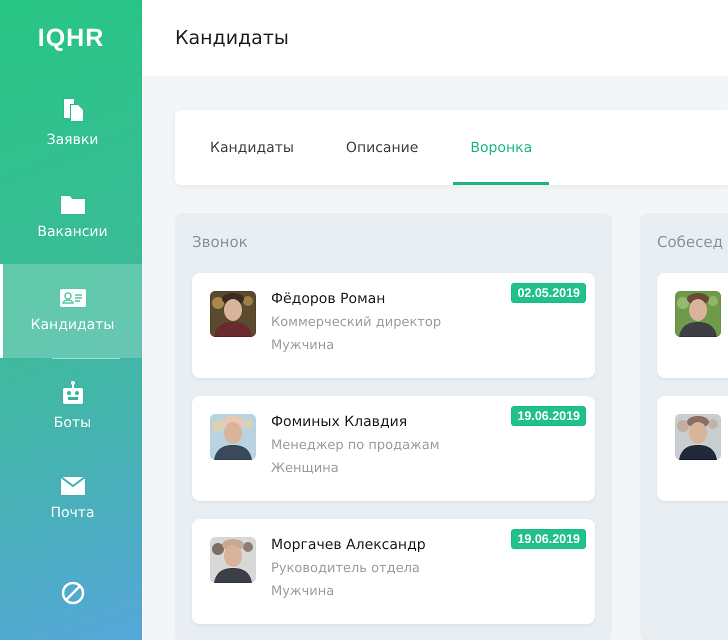 The height and width of the screenshot is (640, 728). Describe the element at coordinates (345, 568) in the screenshot. I see `candidate-position: Руководитель отдела` at that location.